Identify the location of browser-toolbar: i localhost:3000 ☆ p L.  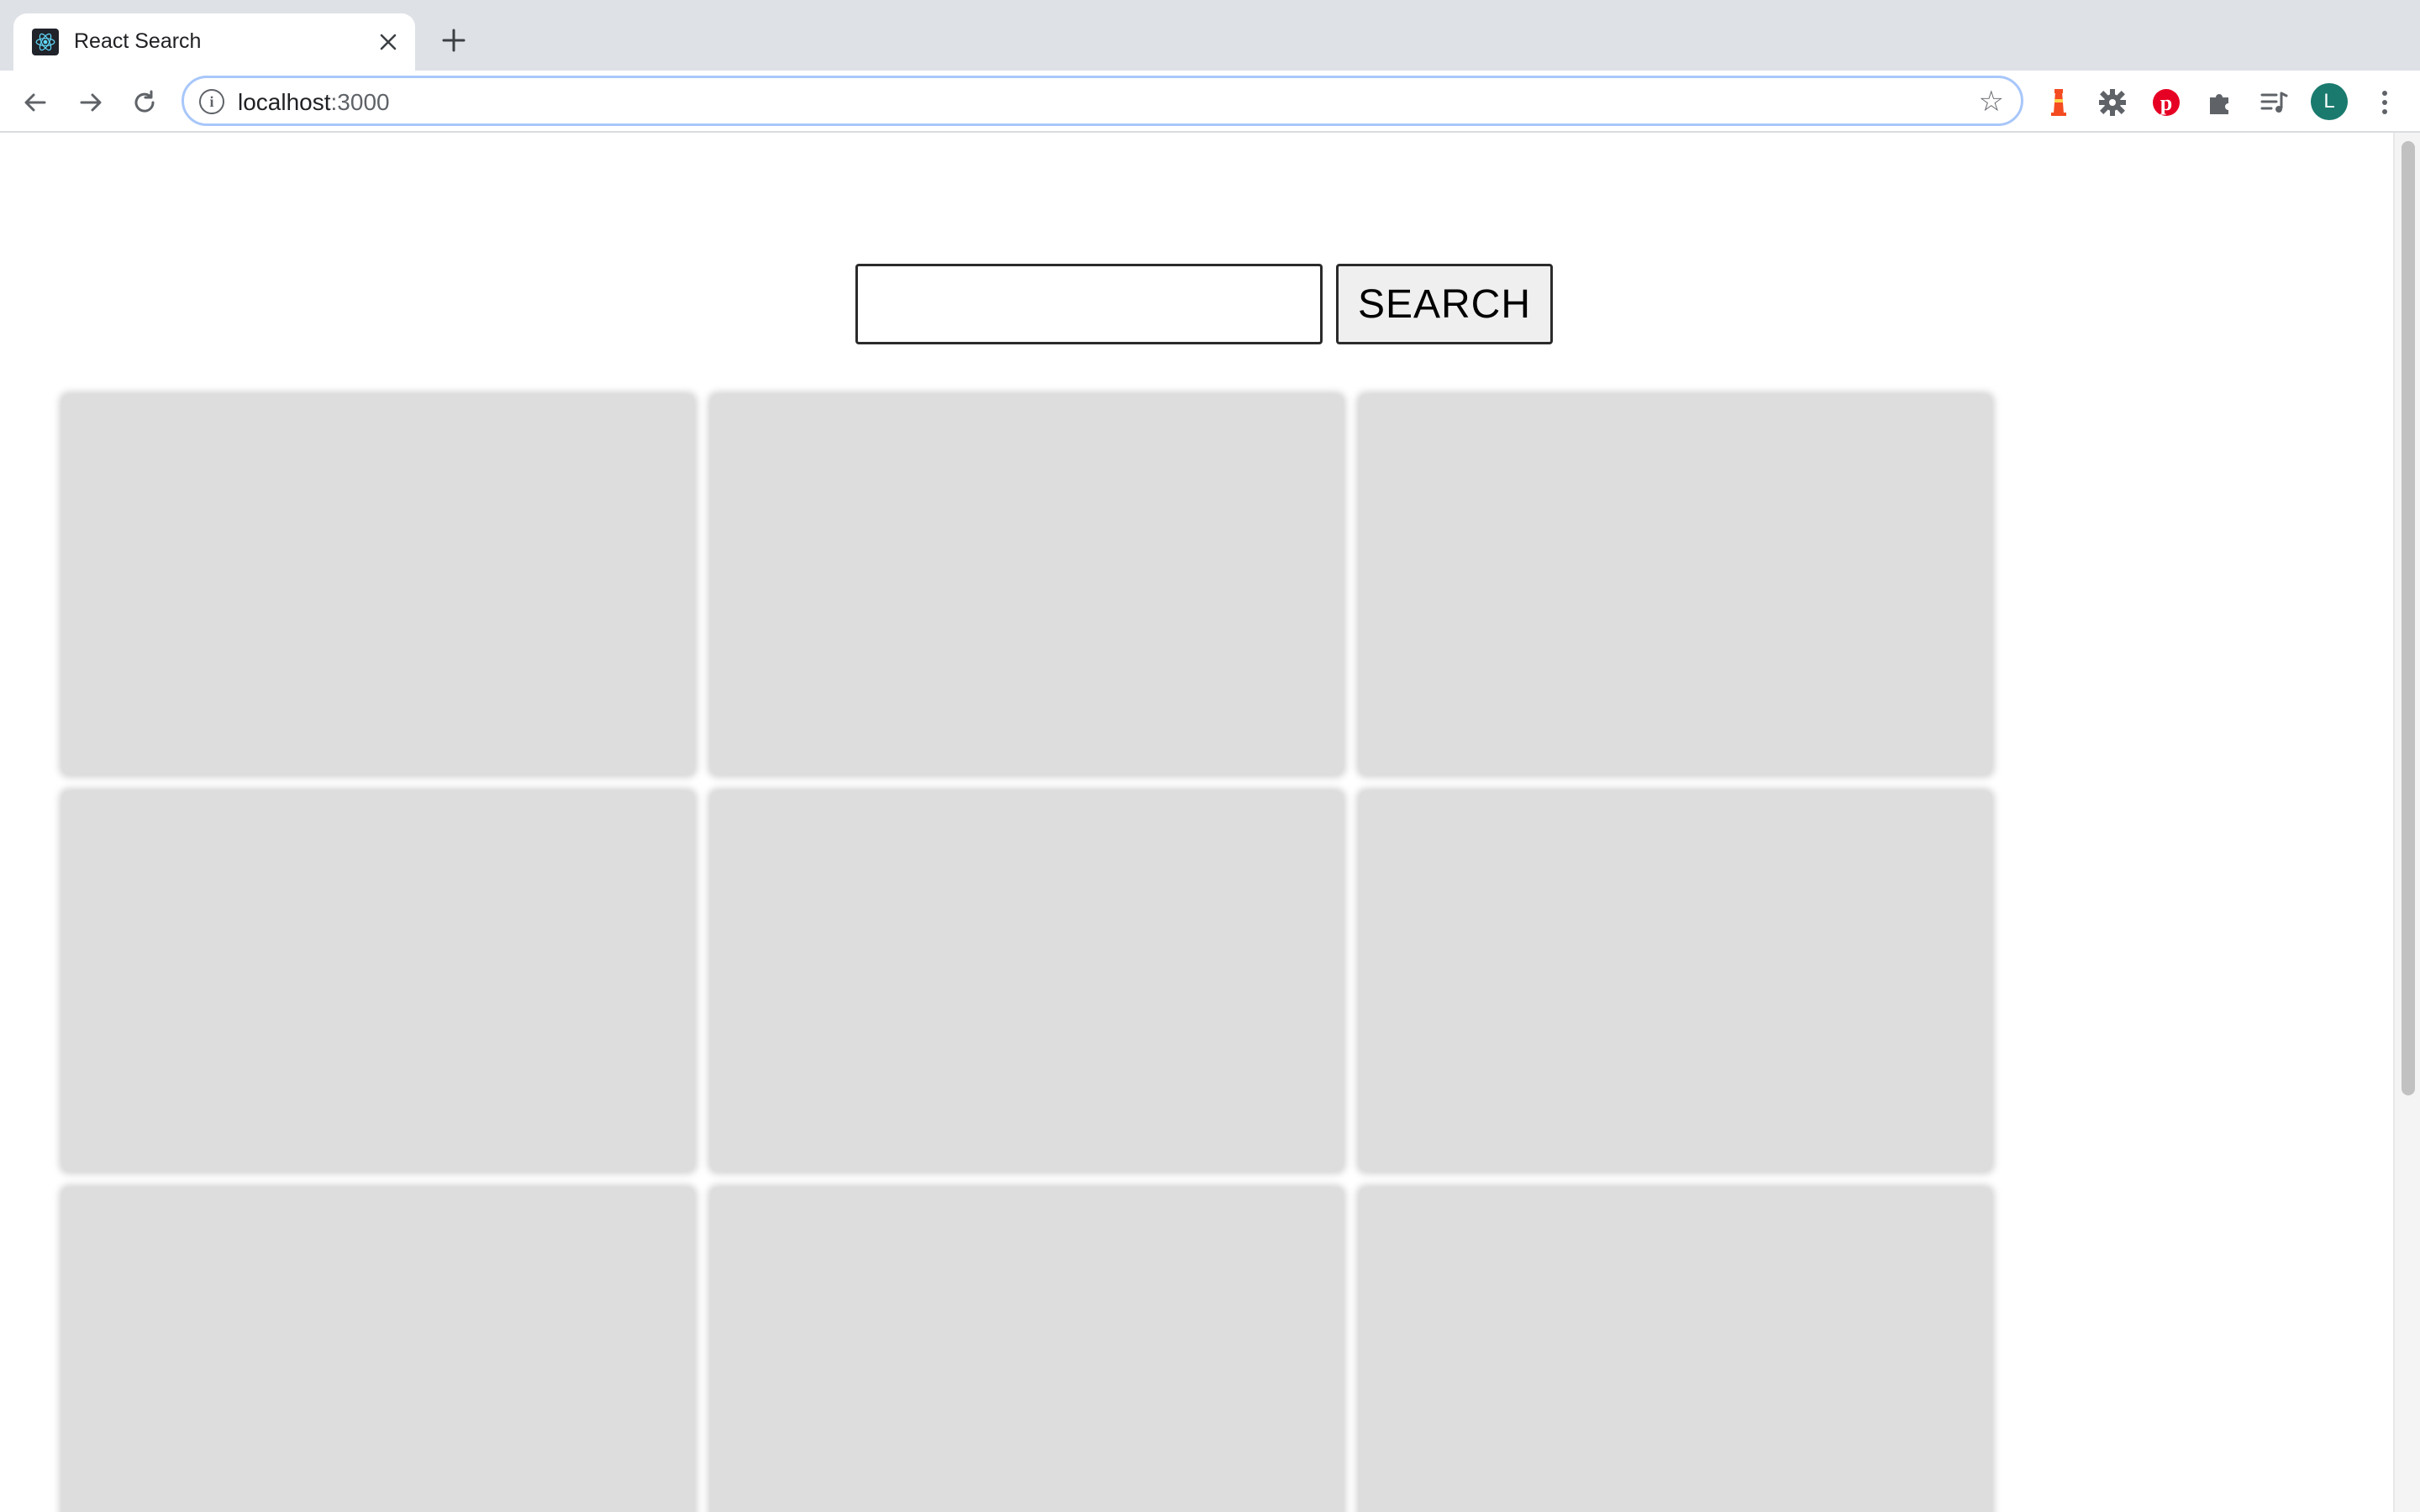
(1210, 102).